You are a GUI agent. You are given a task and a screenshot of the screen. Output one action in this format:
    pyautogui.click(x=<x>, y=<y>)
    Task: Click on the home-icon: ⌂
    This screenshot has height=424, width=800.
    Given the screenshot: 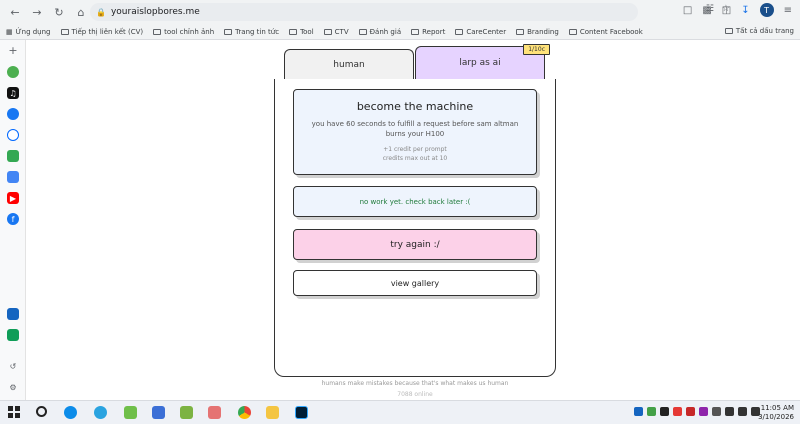 What is the action you would take?
    pyautogui.click(x=81, y=12)
    